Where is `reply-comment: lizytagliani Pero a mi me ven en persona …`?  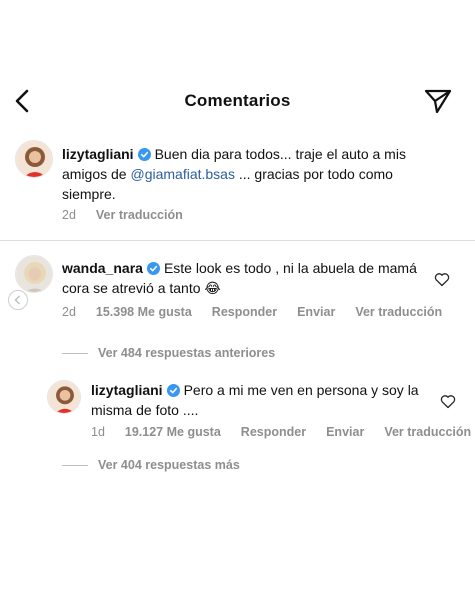
reply-comment: lizytagliani Pero a mi me ven en persona … is located at coordinates (256, 400).